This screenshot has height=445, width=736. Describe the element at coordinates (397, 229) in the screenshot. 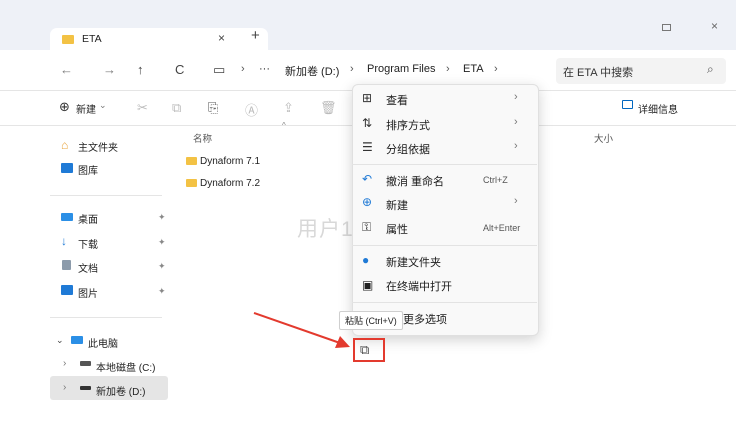

I see `menu-item-properties: 属性` at that location.